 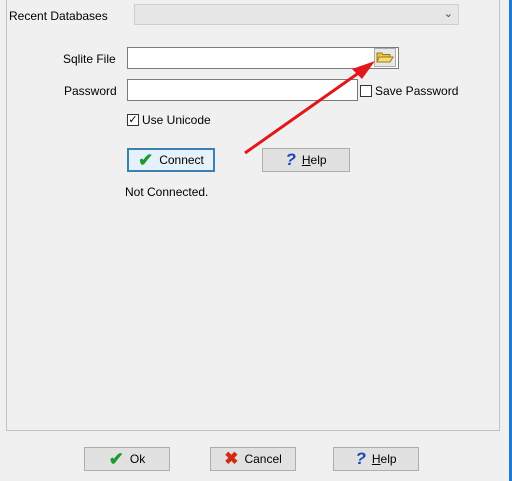 What do you see at coordinates (253, 459) in the screenshot?
I see `cancel-button: ✖ Cancel` at bounding box center [253, 459].